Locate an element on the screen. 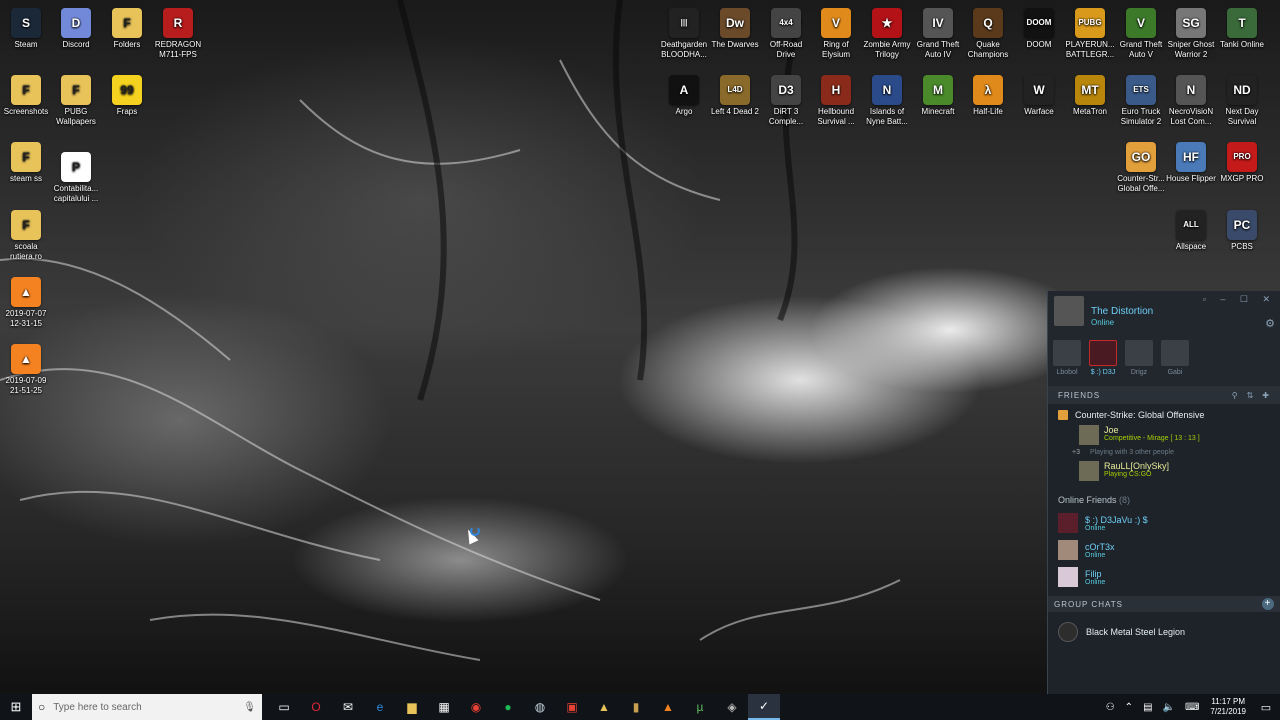 This screenshot has height=720, width=1280. desktop-icon: V Ring of Elysium is located at coordinates (836, 34).